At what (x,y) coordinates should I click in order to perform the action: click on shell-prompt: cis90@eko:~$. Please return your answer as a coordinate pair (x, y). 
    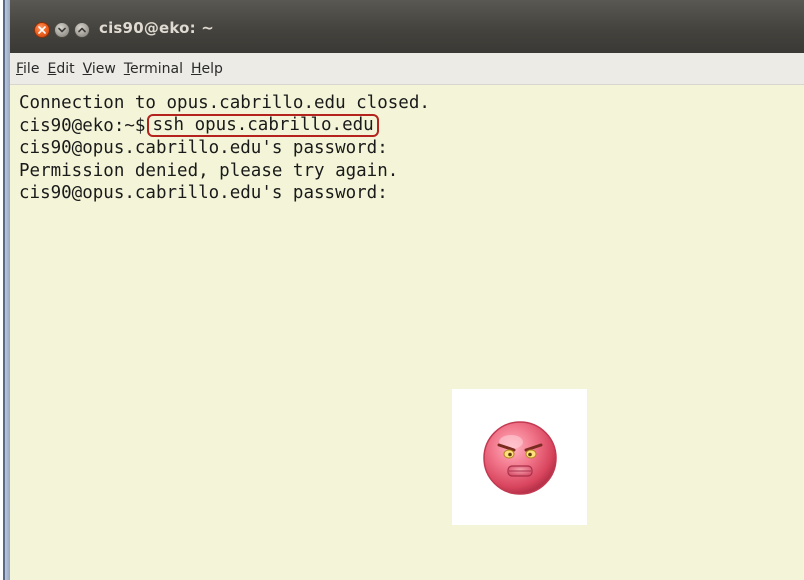
    Looking at the image, I should click on (82, 125).